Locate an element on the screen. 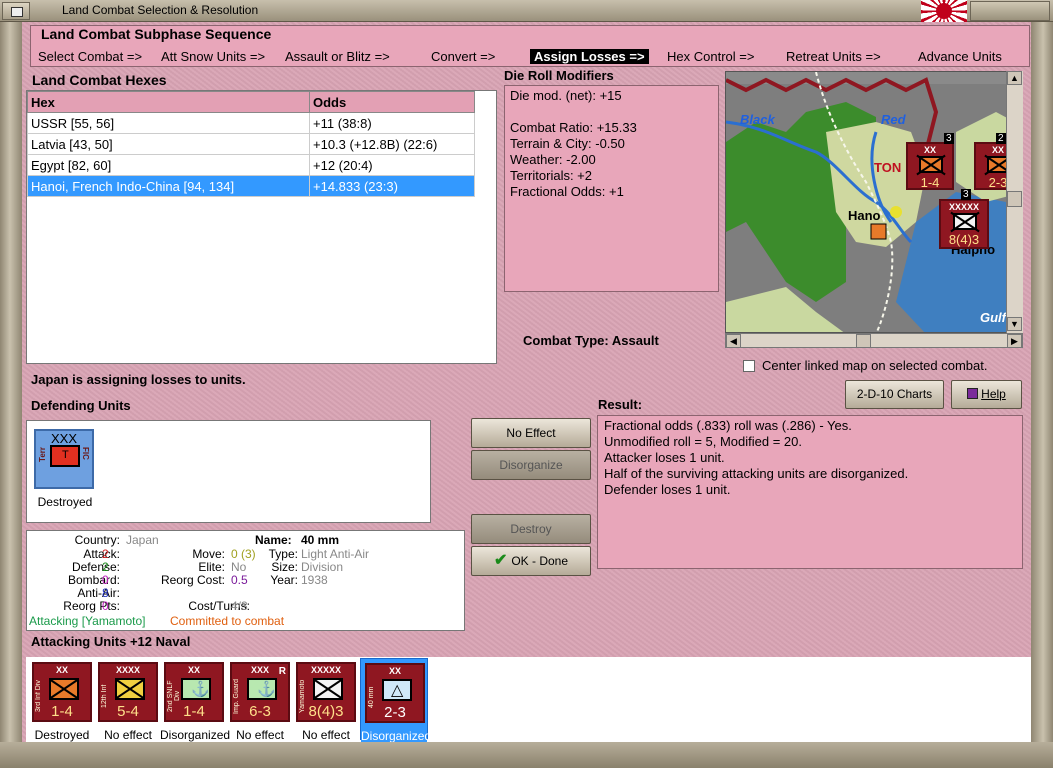 Image resolution: width=1053 pixels, height=768 pixels. reorg-cost-label: Reorg Cost: is located at coordinates (192, 580).